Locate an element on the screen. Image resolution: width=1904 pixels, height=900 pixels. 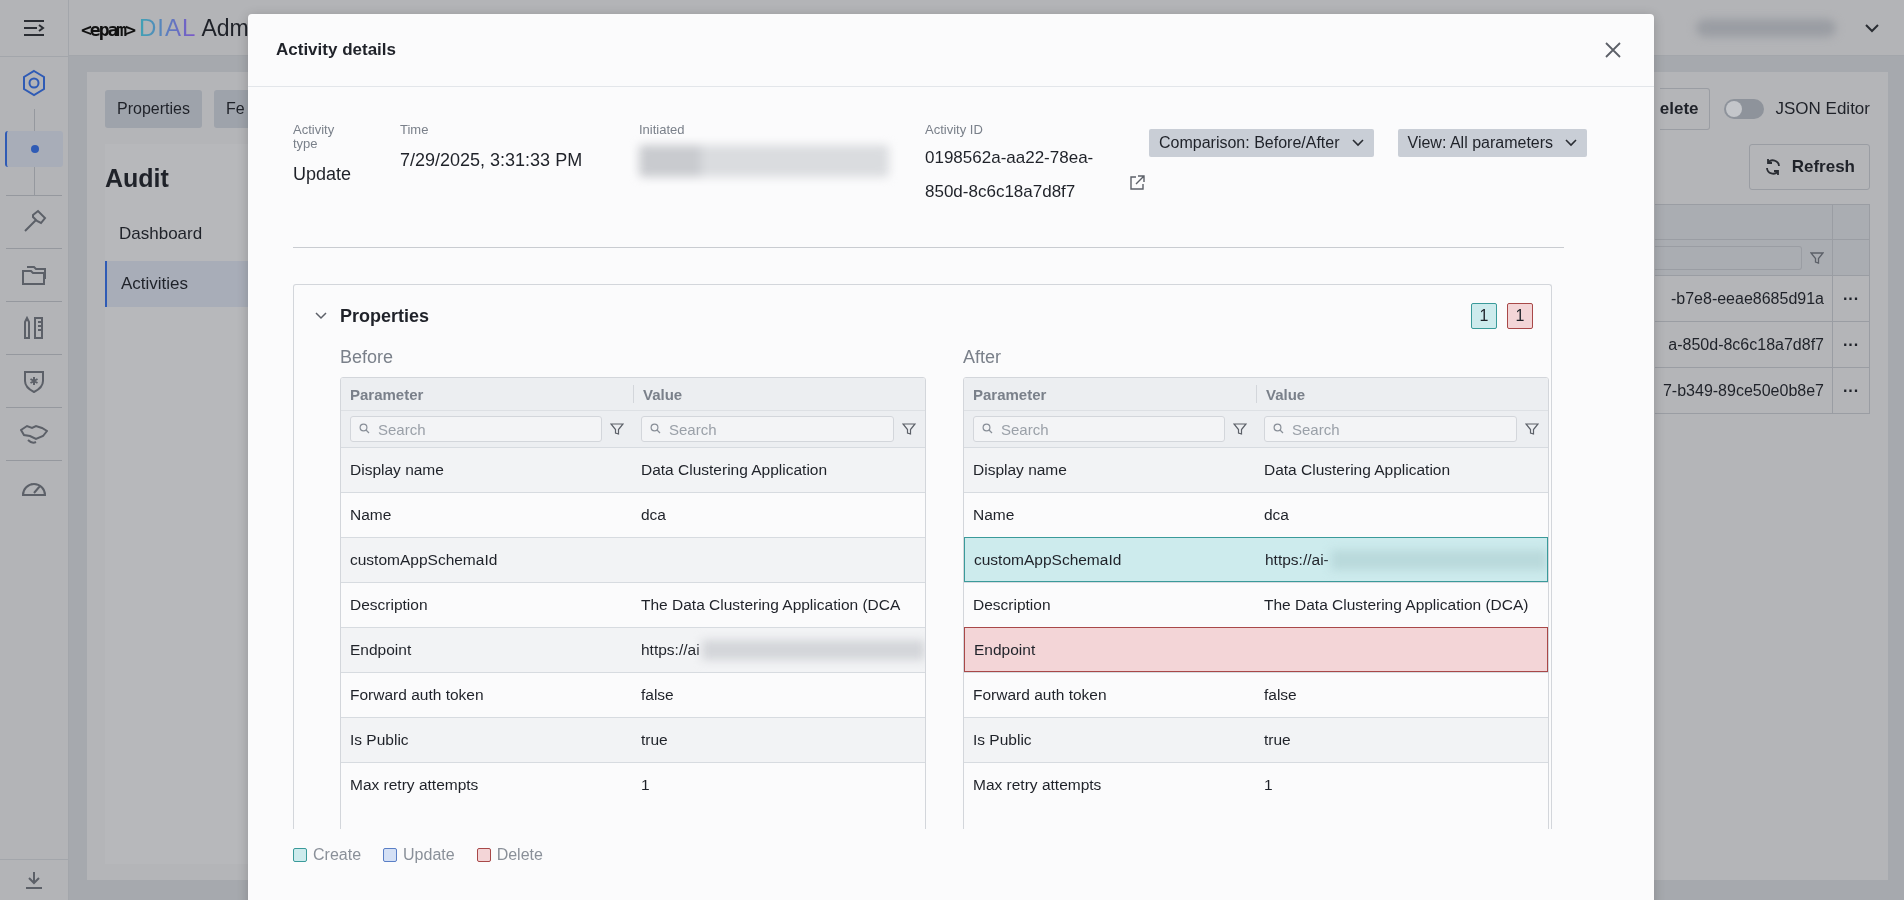
section-title: Audit is located at coordinates (137, 179).